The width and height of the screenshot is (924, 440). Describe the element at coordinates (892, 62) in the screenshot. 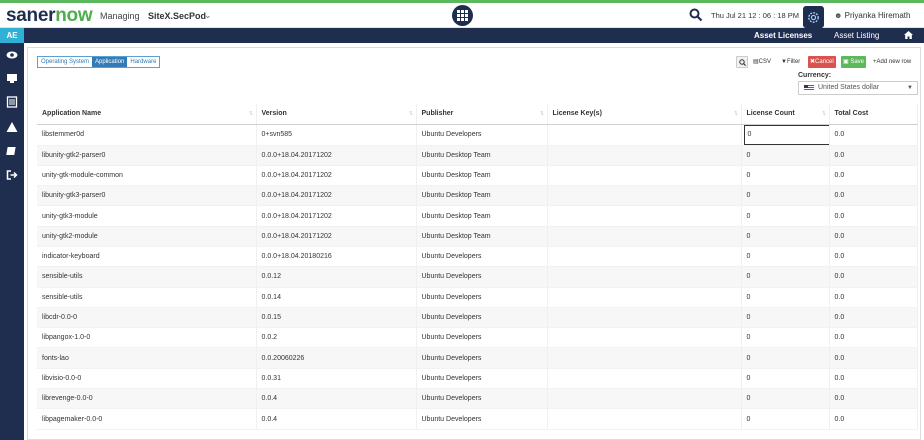

I see `add-new-row-button: +Add new row` at that location.